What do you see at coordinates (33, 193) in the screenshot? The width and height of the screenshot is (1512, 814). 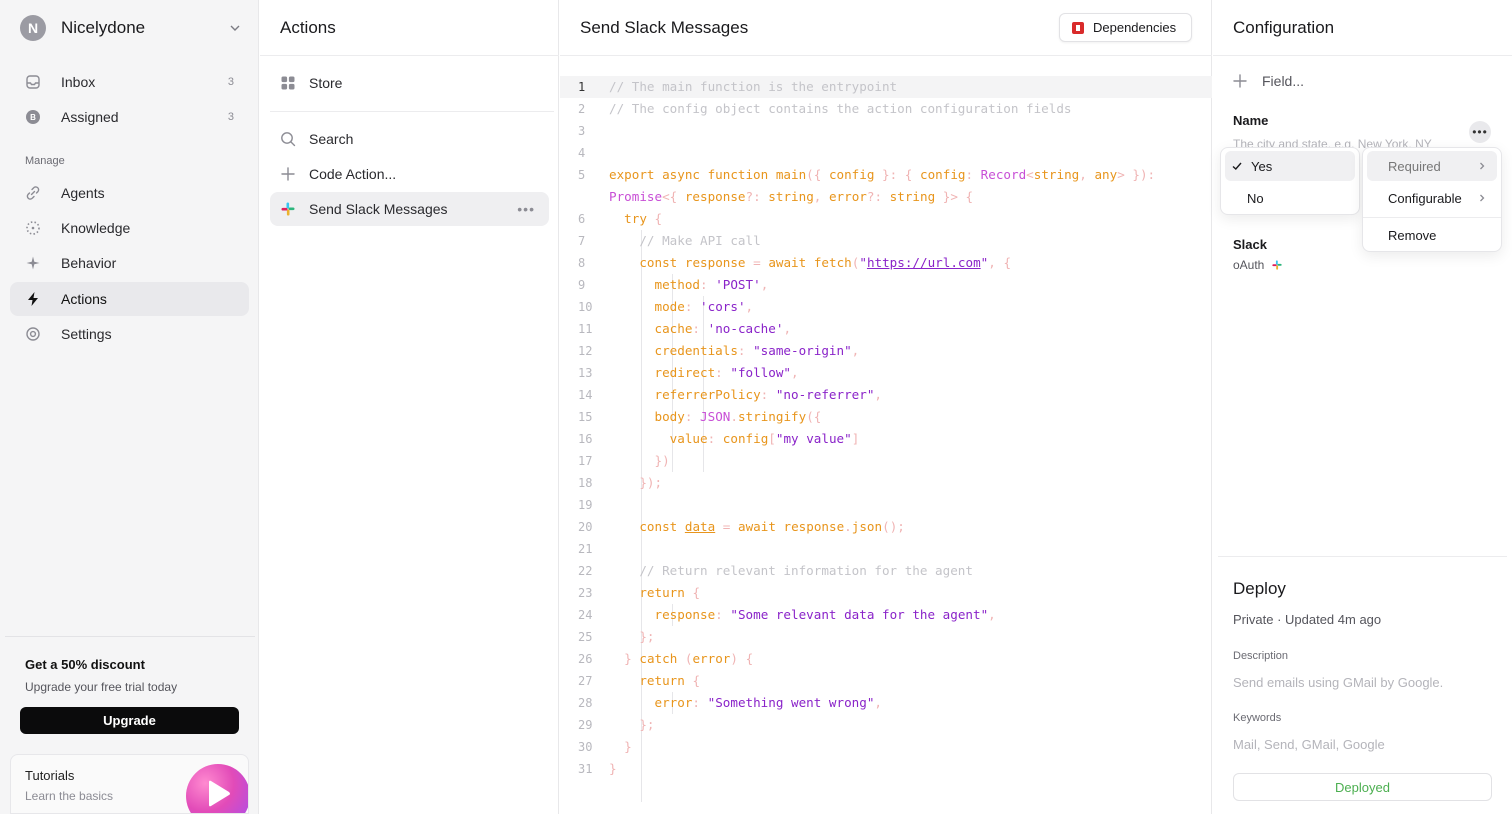 I see `link-icon` at bounding box center [33, 193].